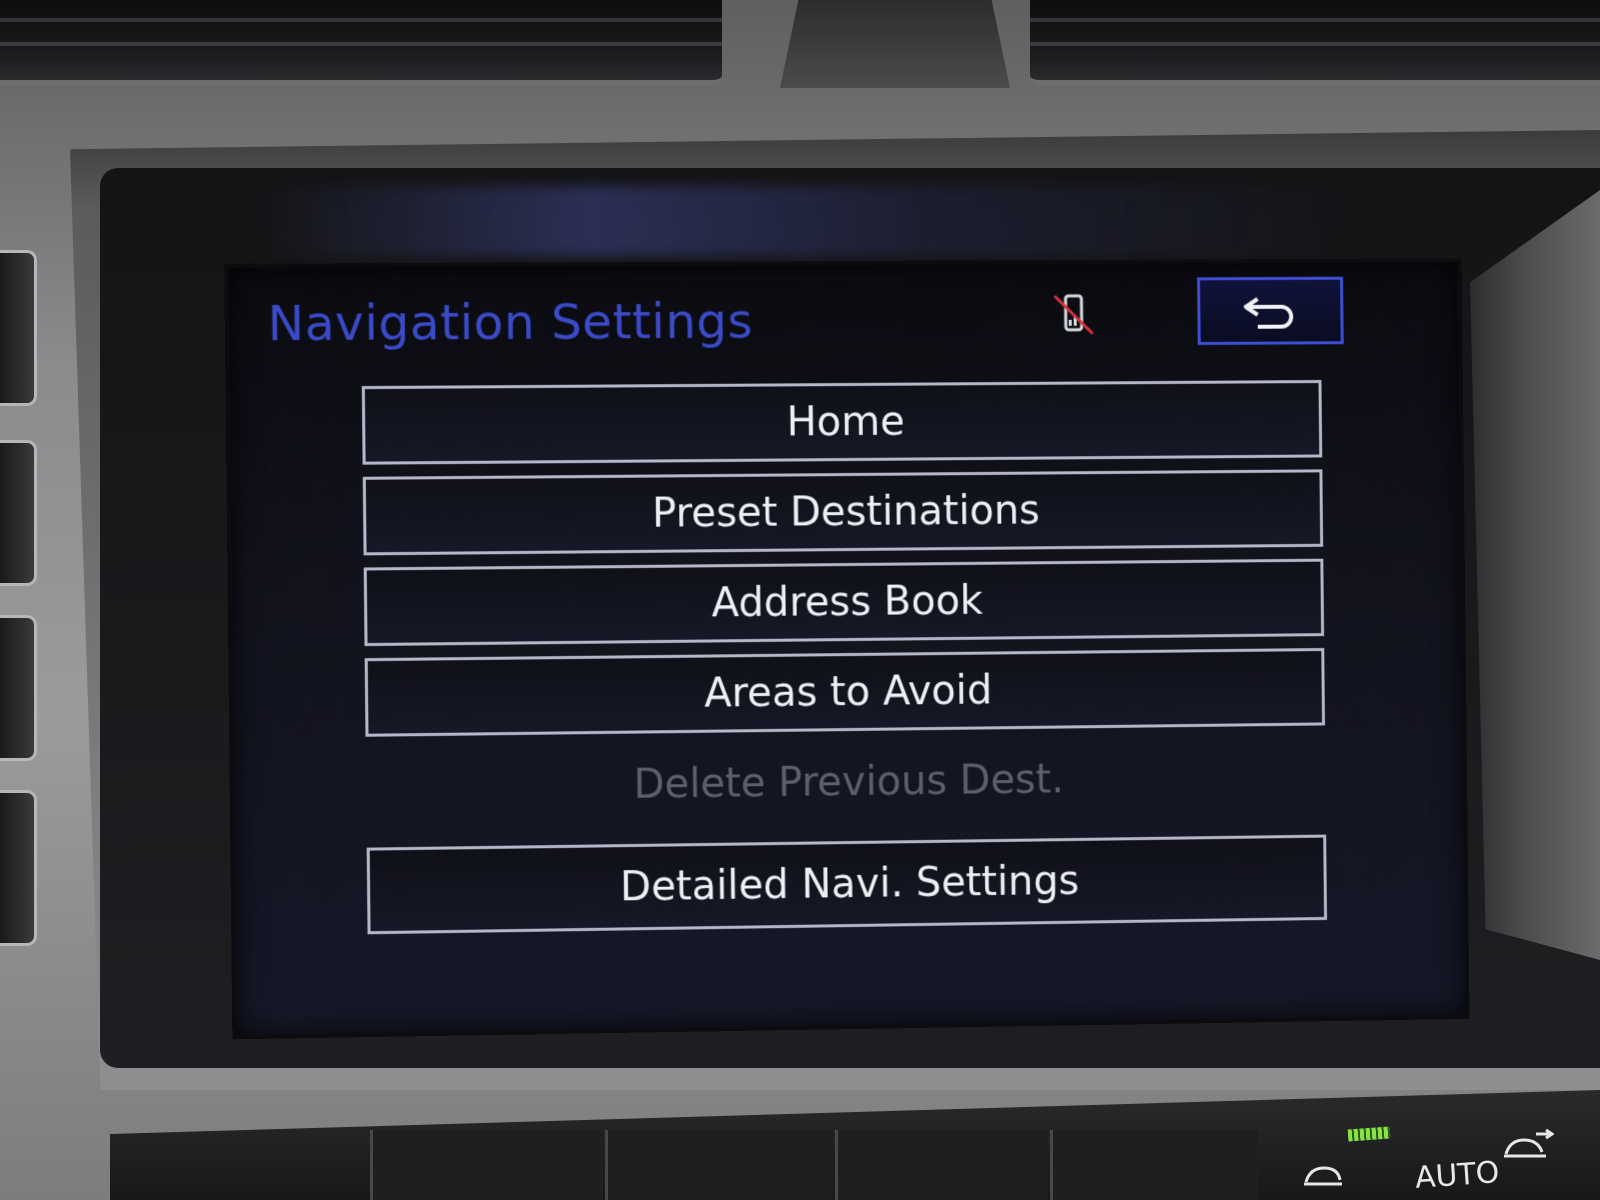  What do you see at coordinates (895, 44) in the screenshot?
I see `dashboard-vent-divider` at bounding box center [895, 44].